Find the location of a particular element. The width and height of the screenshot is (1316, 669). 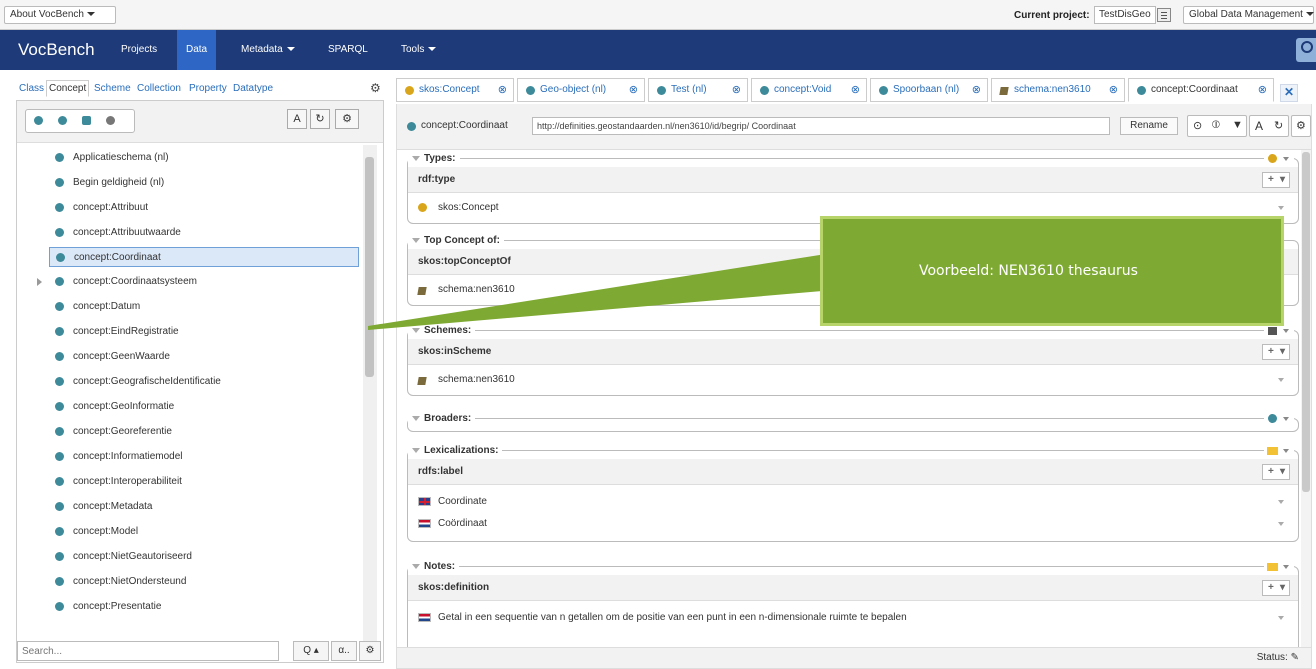

callout-pointer-shape is located at coordinates (601, 292).